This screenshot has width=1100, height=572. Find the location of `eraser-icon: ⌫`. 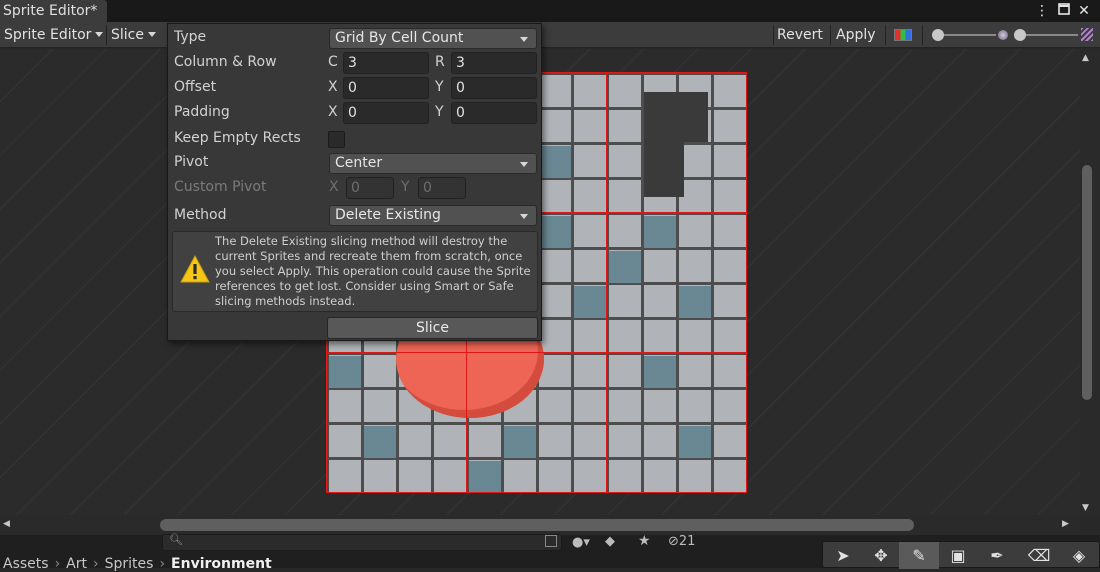

eraser-icon: ⌫ is located at coordinates (1039, 555).